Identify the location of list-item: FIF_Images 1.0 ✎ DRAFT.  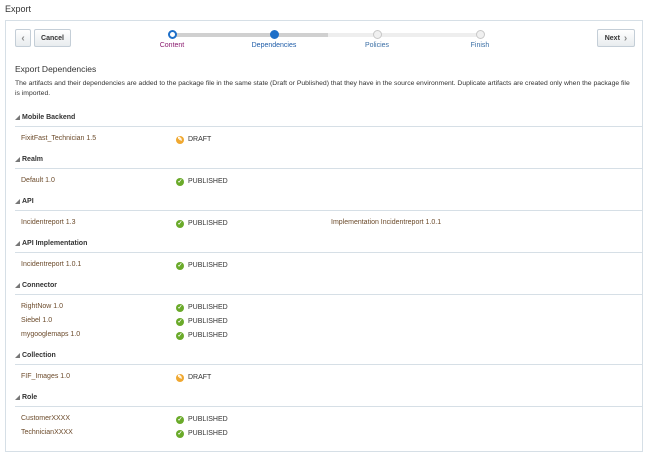
(329, 377).